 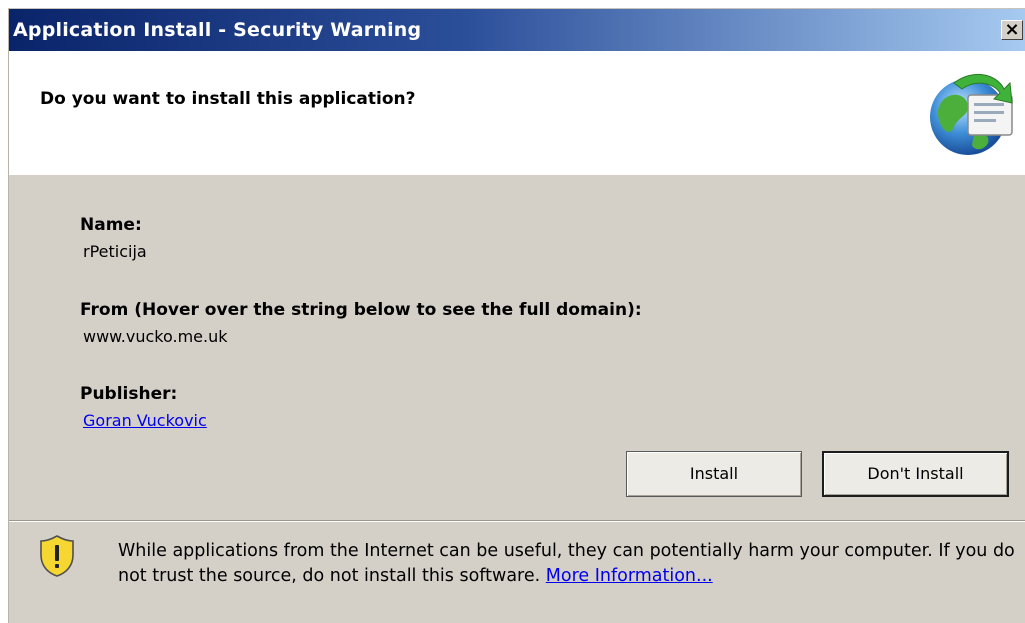 What do you see at coordinates (228, 99) in the screenshot?
I see `install-question: Do you want to install this application?` at bounding box center [228, 99].